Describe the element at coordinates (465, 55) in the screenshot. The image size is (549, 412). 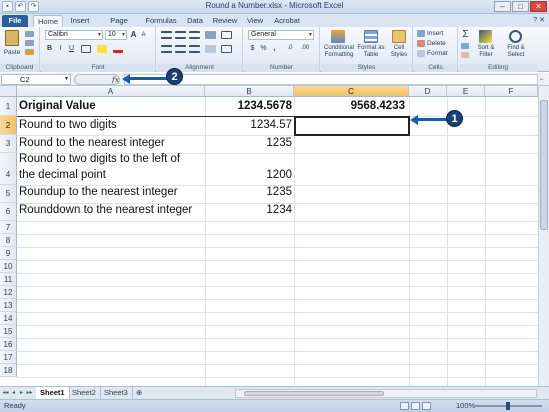
I see `clear-icon` at that location.